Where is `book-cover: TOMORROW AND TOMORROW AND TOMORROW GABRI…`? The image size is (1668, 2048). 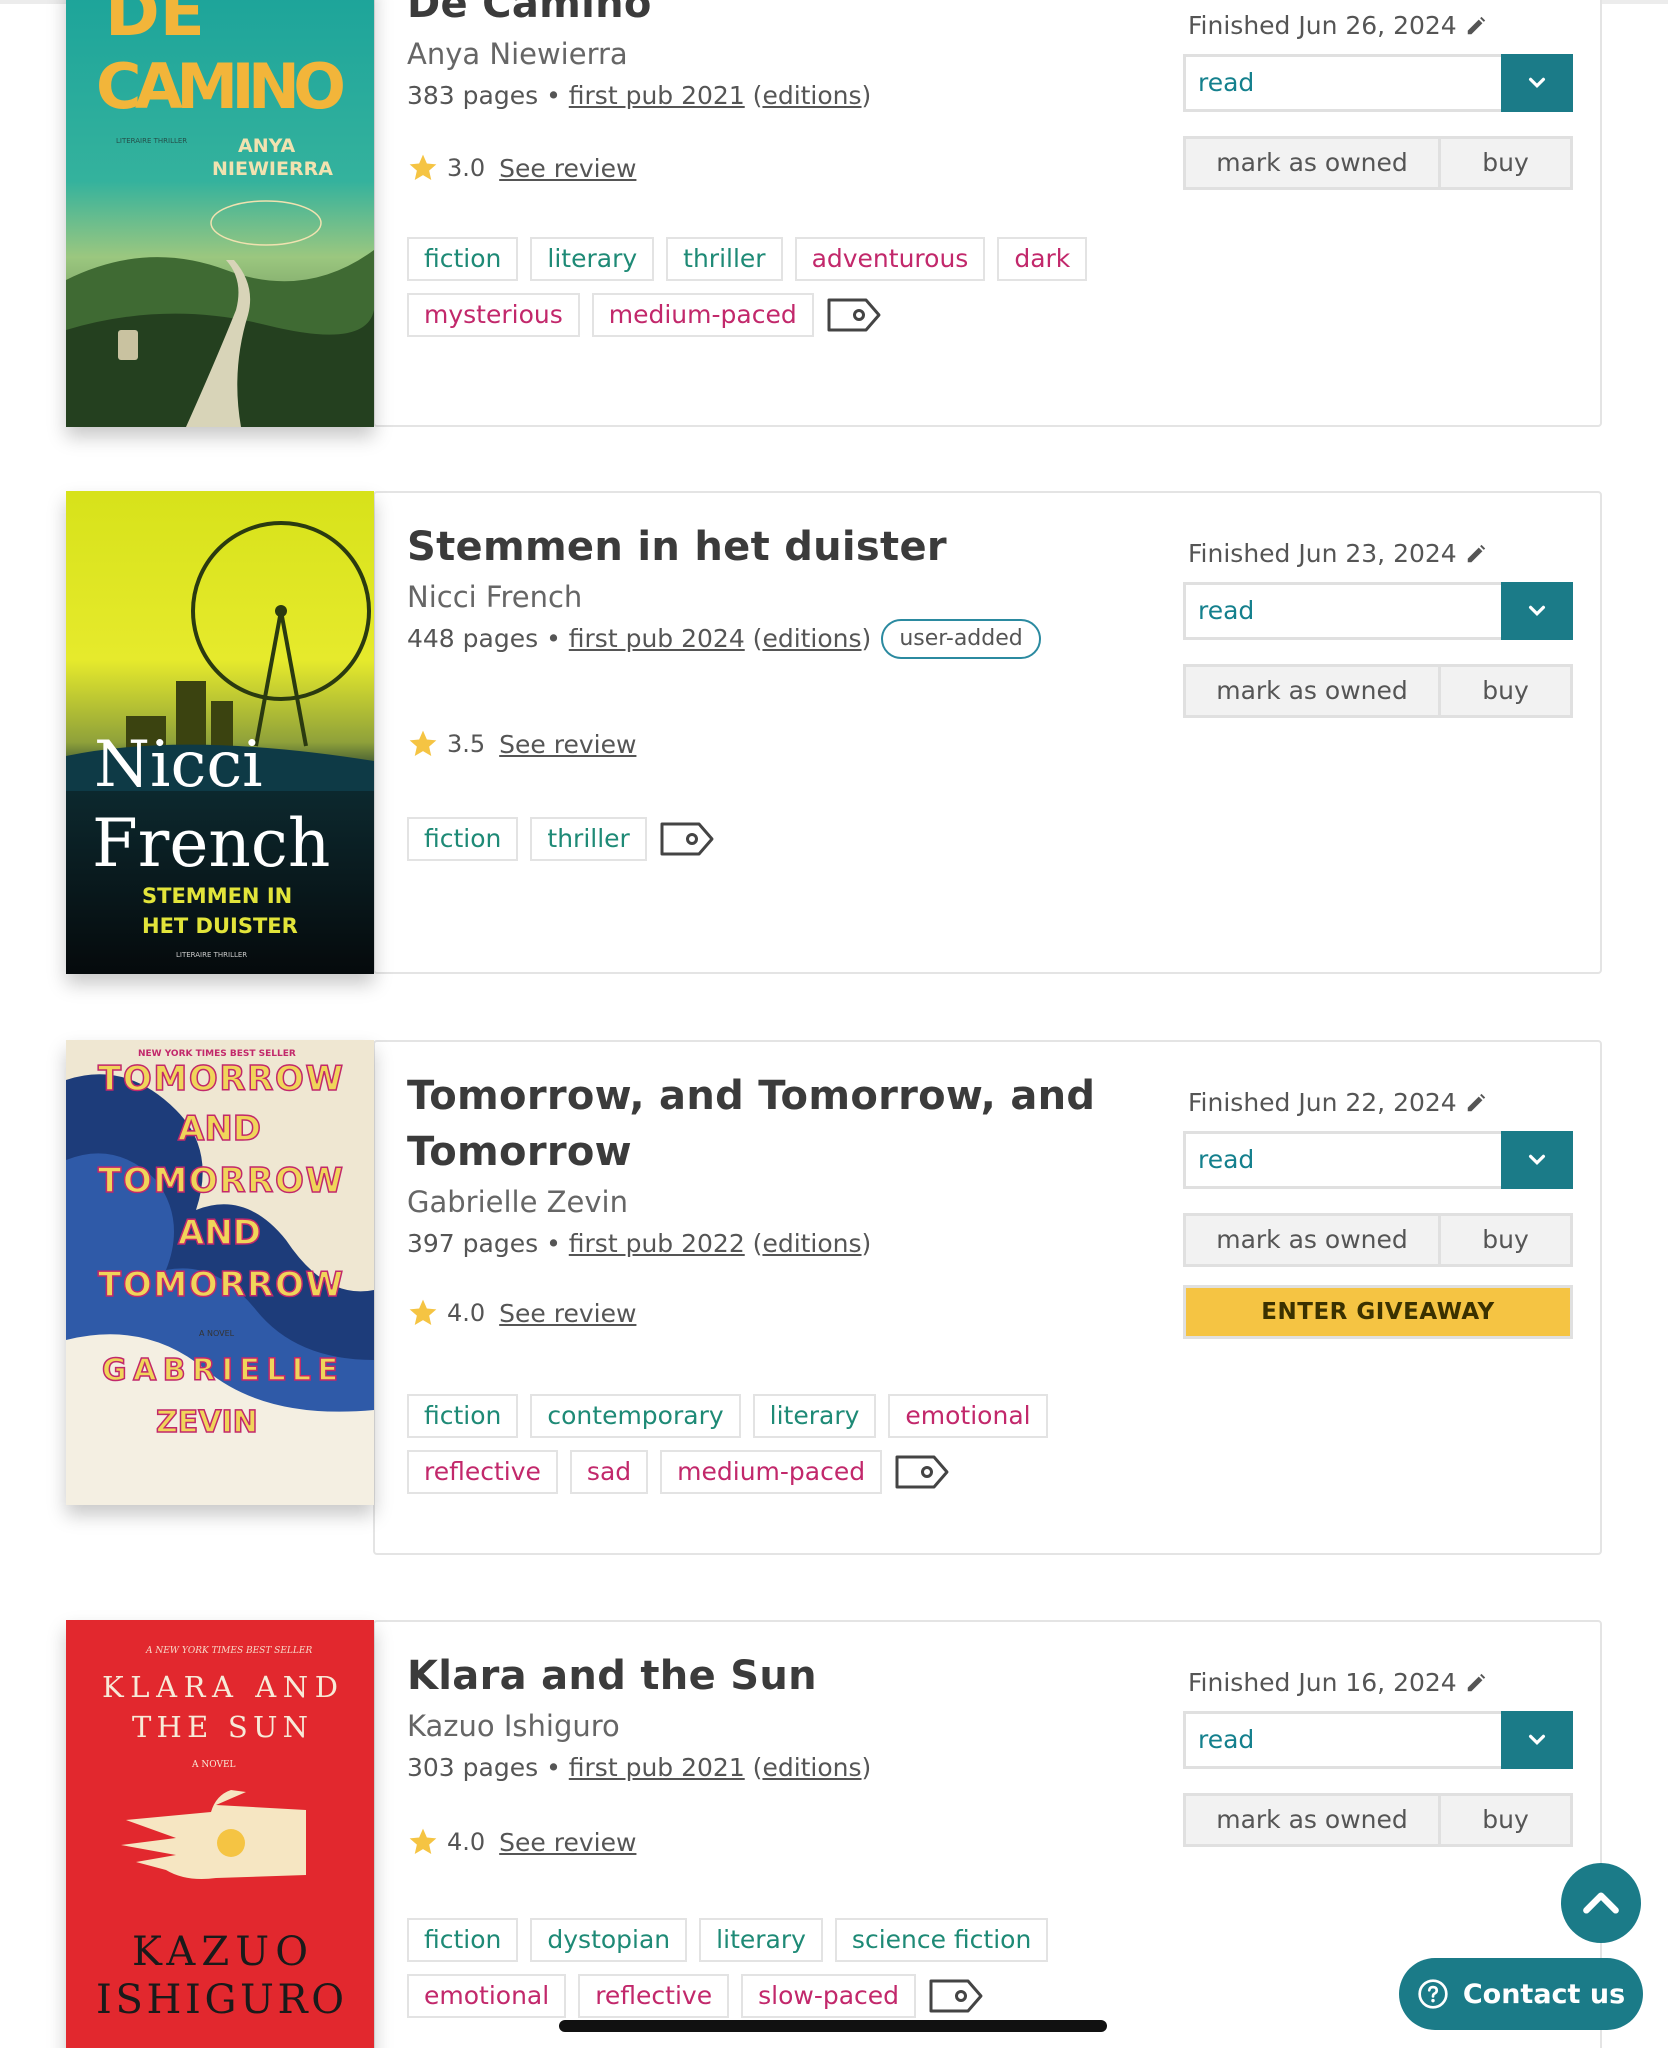
book-cover: TOMORROW AND TOMORROW AND TOMORROW GABRI… is located at coordinates (220, 1272).